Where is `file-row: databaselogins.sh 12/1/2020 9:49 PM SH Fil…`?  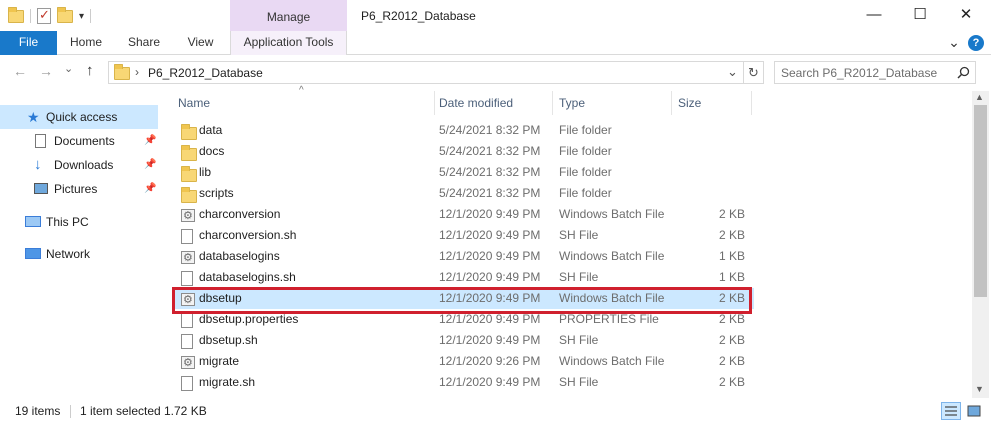
file-row: databaselogins.sh 12/1/2020 9:49 PM SH Fil… is located at coordinates (463, 277).